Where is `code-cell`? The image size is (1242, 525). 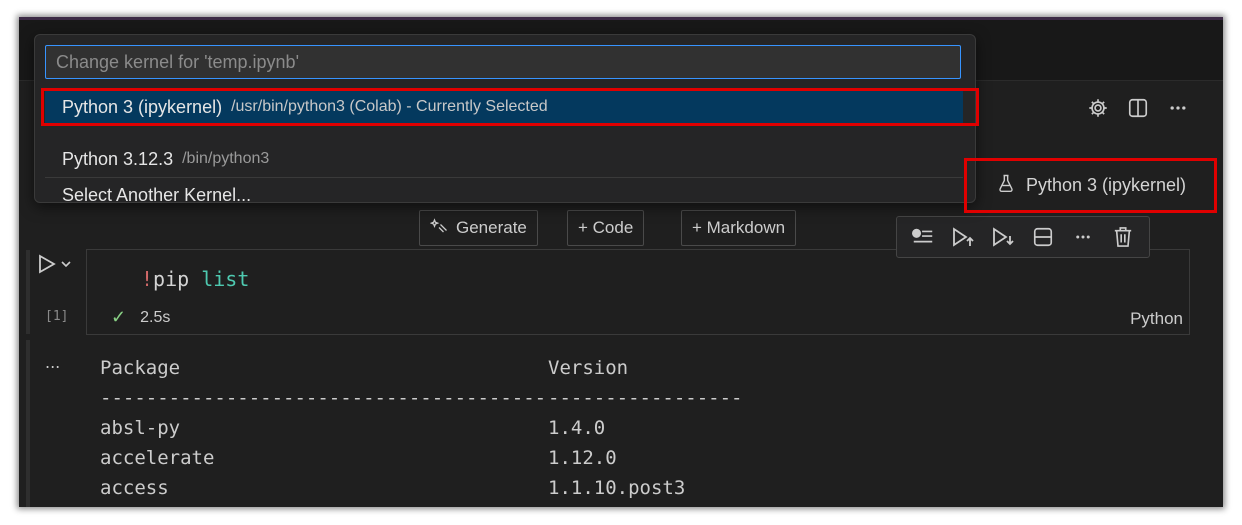 code-cell is located at coordinates (638, 292).